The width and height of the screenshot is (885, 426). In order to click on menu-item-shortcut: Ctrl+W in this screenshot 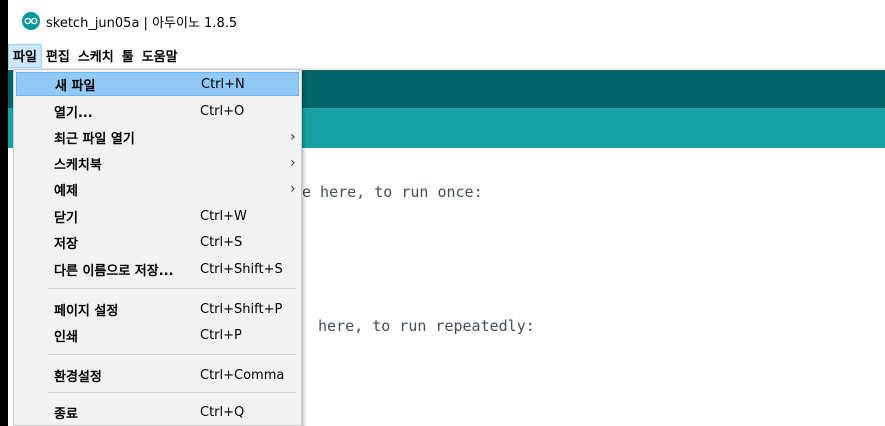, I will do `click(223, 216)`.